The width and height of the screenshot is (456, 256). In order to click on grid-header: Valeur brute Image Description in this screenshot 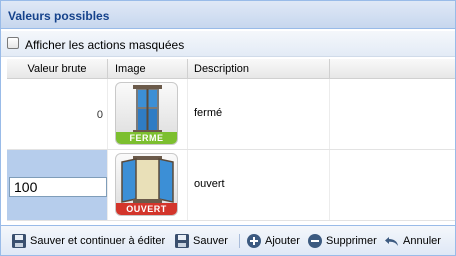, I will do `click(231, 69)`.